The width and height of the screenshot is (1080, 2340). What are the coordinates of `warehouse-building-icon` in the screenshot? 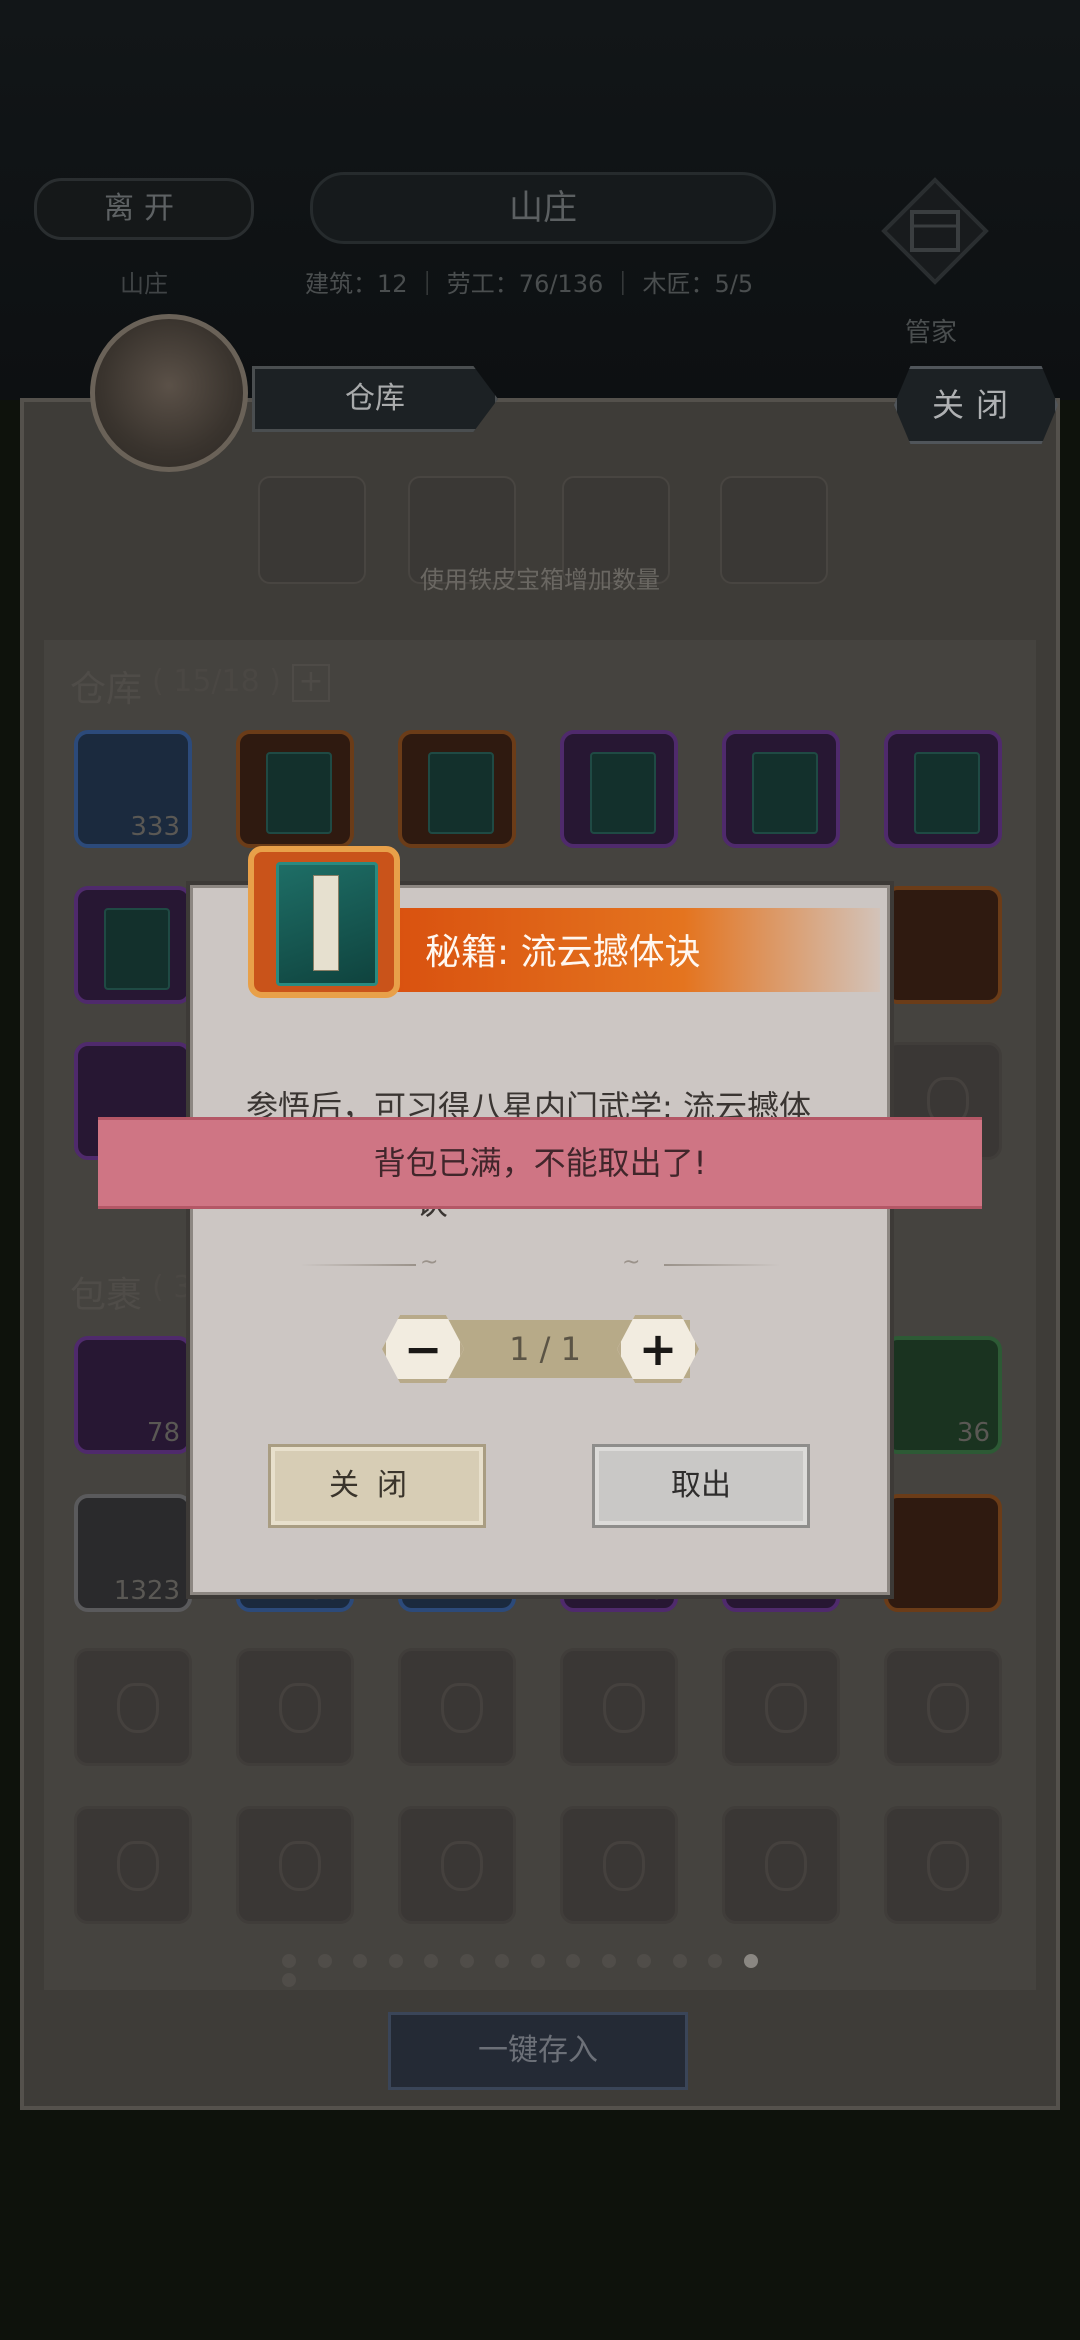 It's located at (169, 393).